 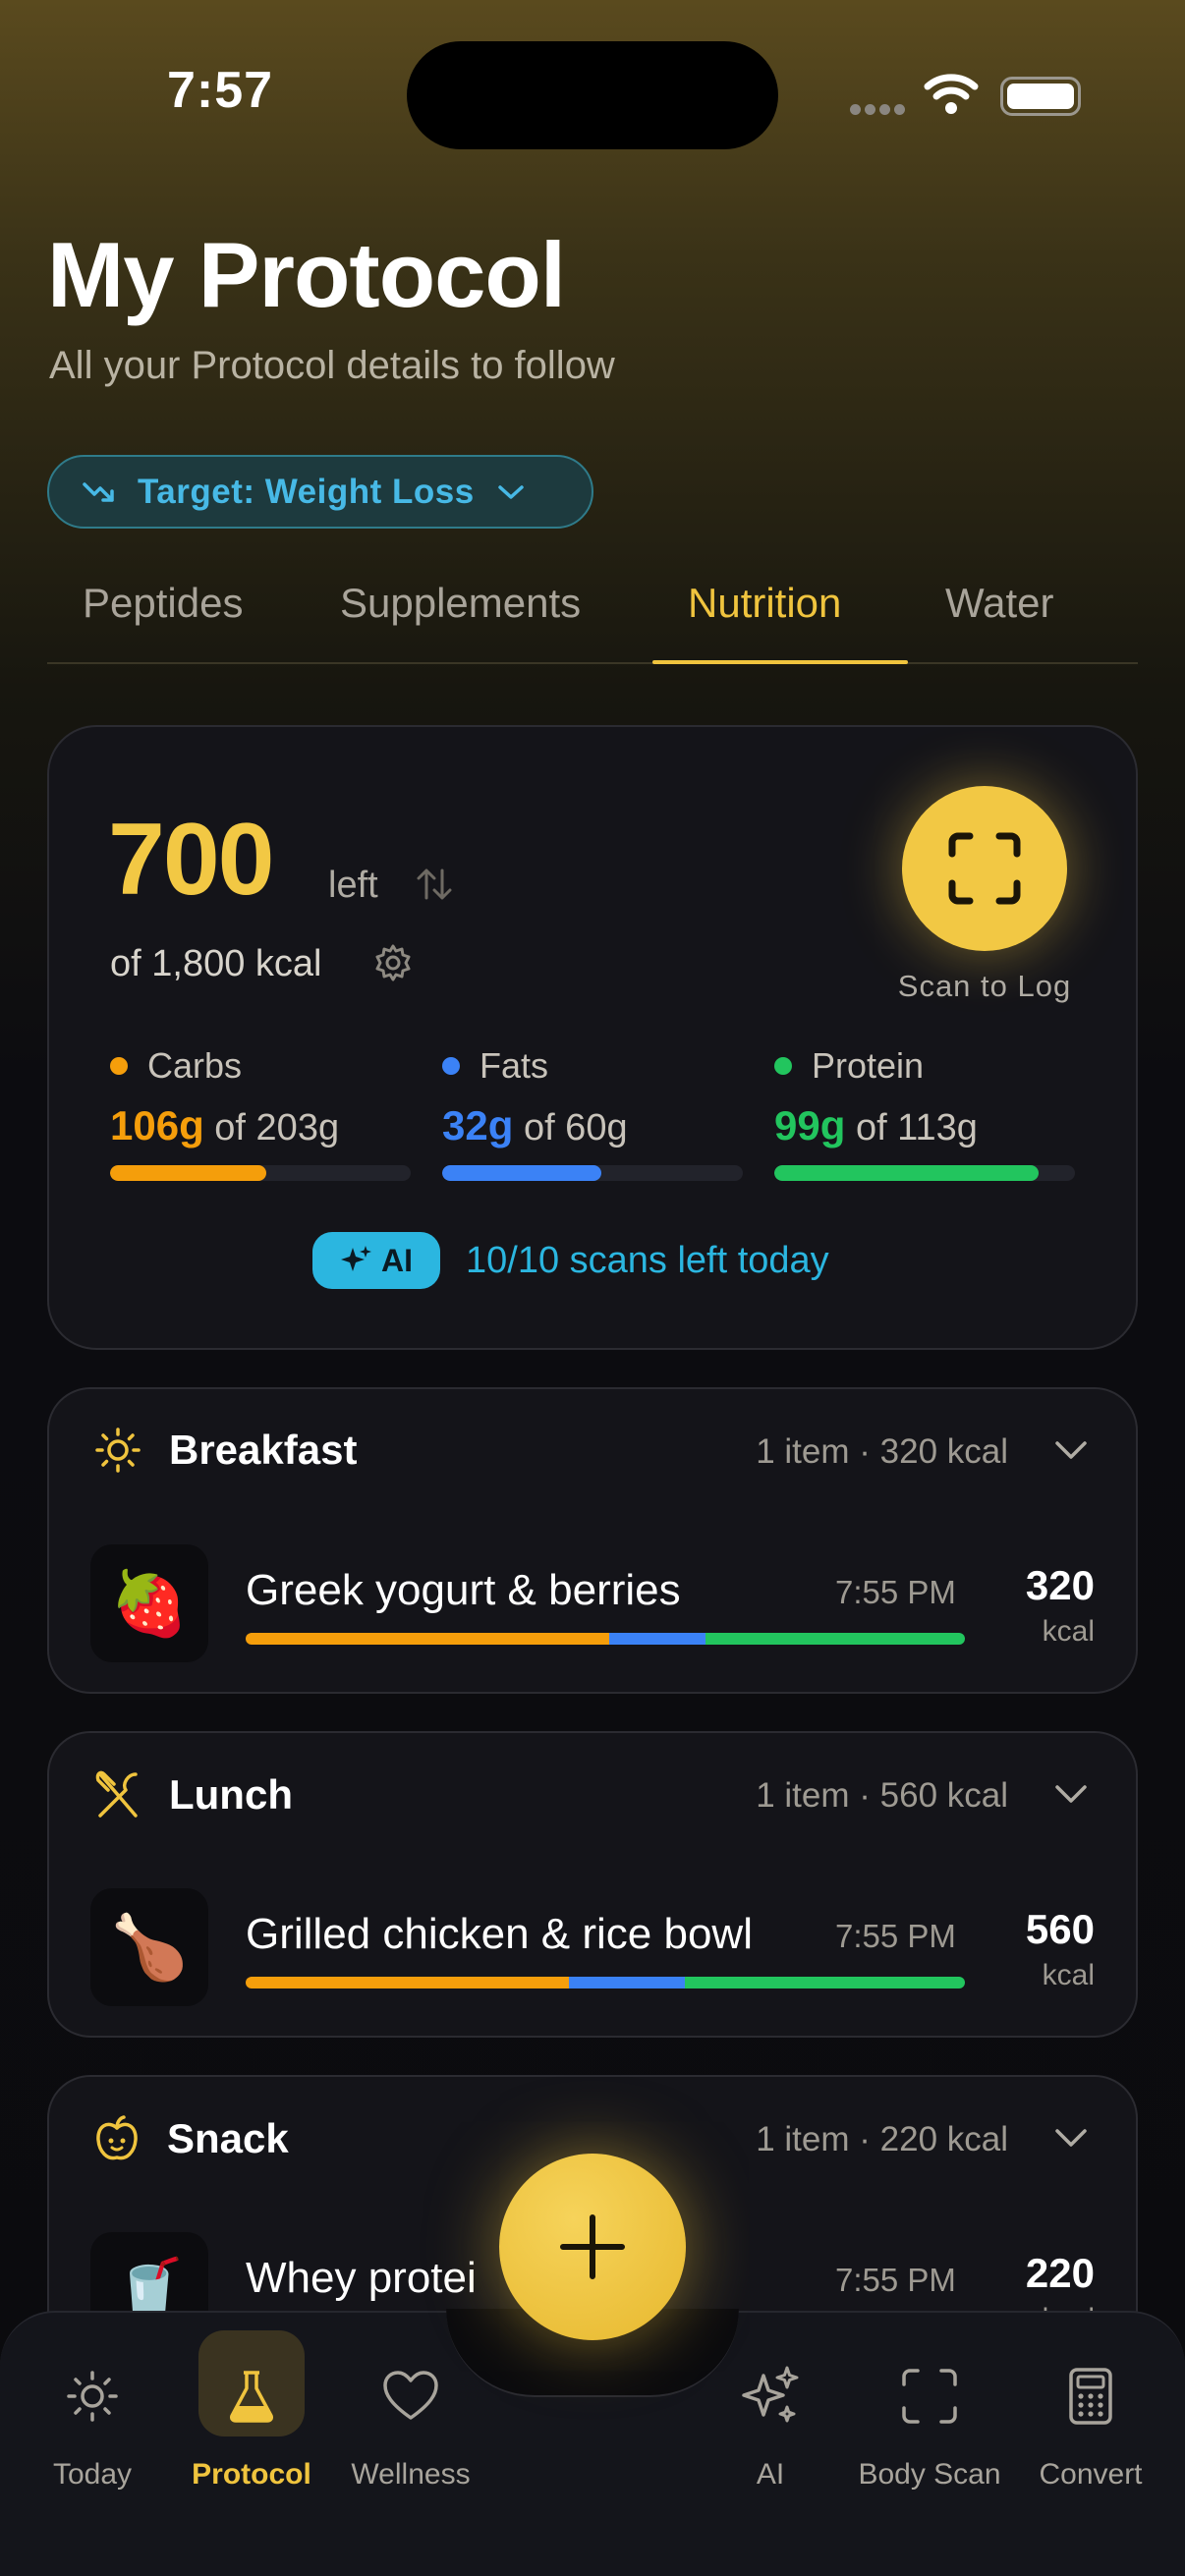 What do you see at coordinates (263, 1450) in the screenshot?
I see `meal-name: Breakfast` at bounding box center [263, 1450].